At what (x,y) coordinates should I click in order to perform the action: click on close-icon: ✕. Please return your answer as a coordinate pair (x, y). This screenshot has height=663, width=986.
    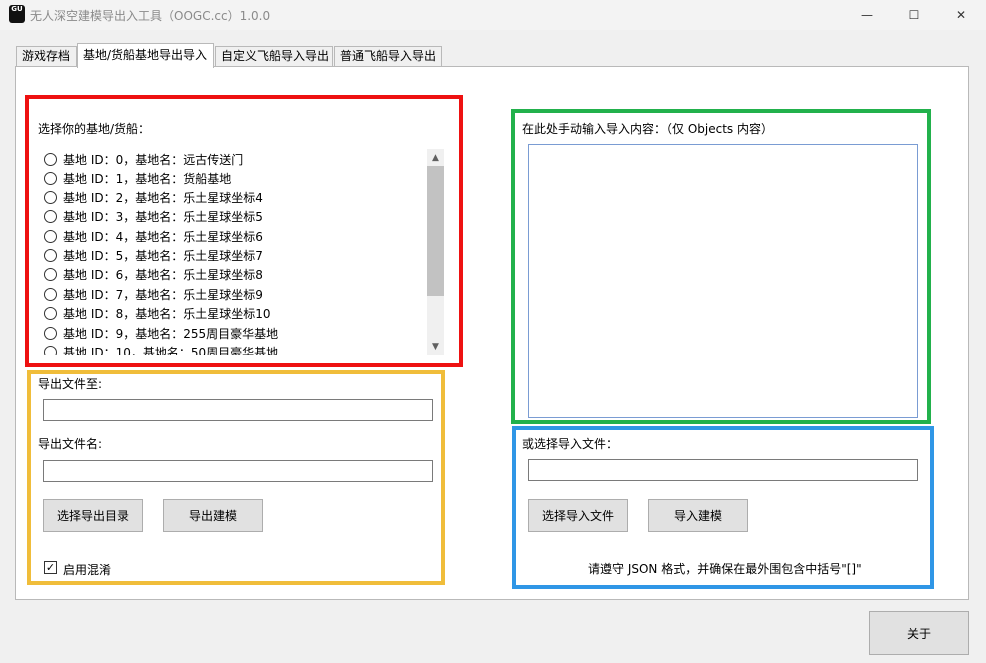
    Looking at the image, I should click on (961, 15).